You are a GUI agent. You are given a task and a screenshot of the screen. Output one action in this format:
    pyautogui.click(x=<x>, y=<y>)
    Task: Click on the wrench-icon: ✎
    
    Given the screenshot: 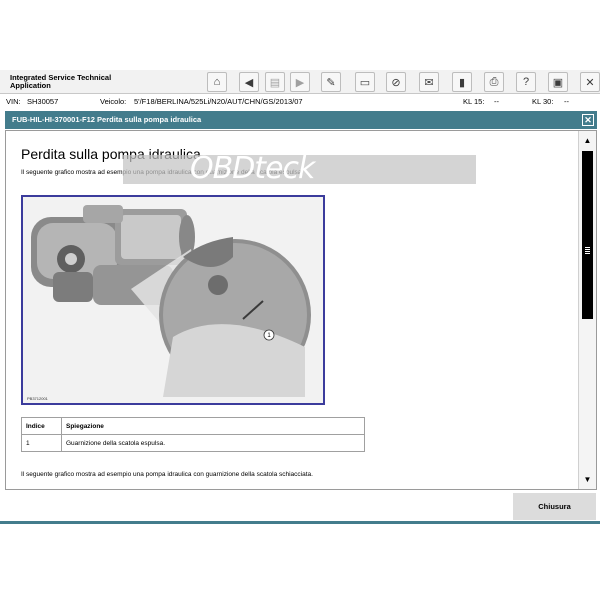 What is the action you would take?
    pyautogui.click(x=331, y=82)
    